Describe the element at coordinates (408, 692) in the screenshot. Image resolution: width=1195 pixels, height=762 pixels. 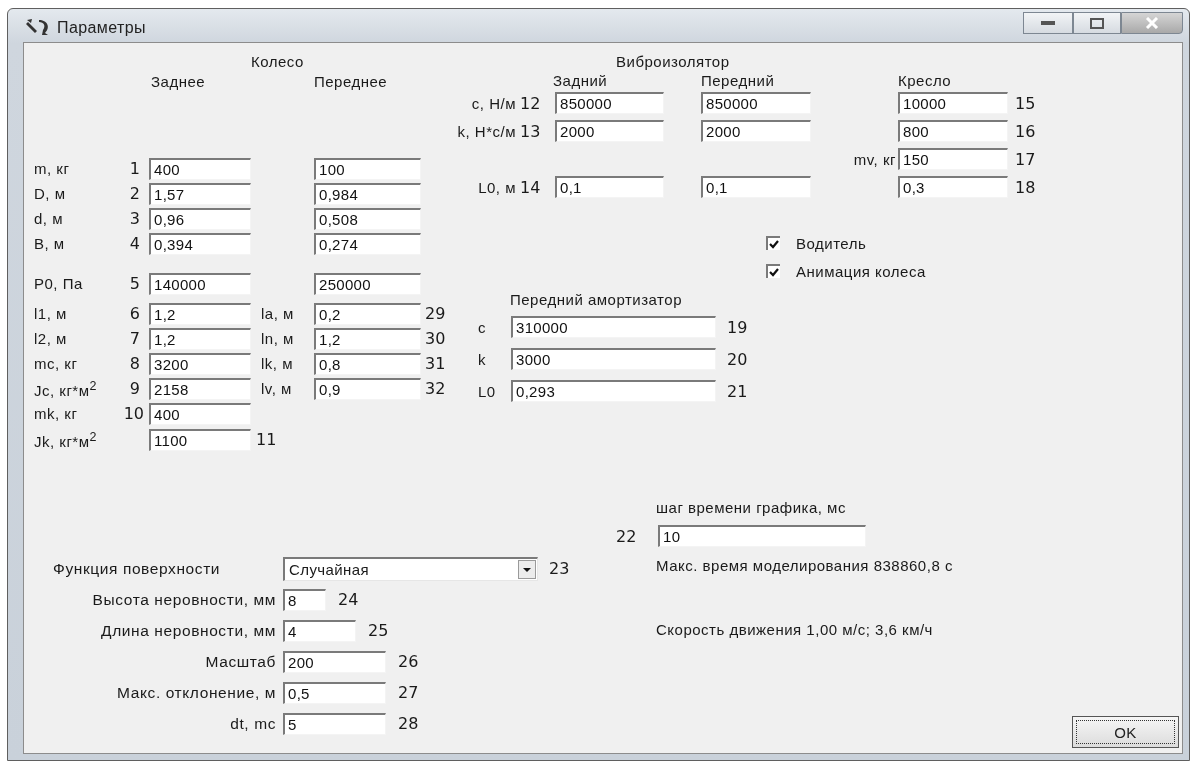
I see `parameter-number: 27` at that location.